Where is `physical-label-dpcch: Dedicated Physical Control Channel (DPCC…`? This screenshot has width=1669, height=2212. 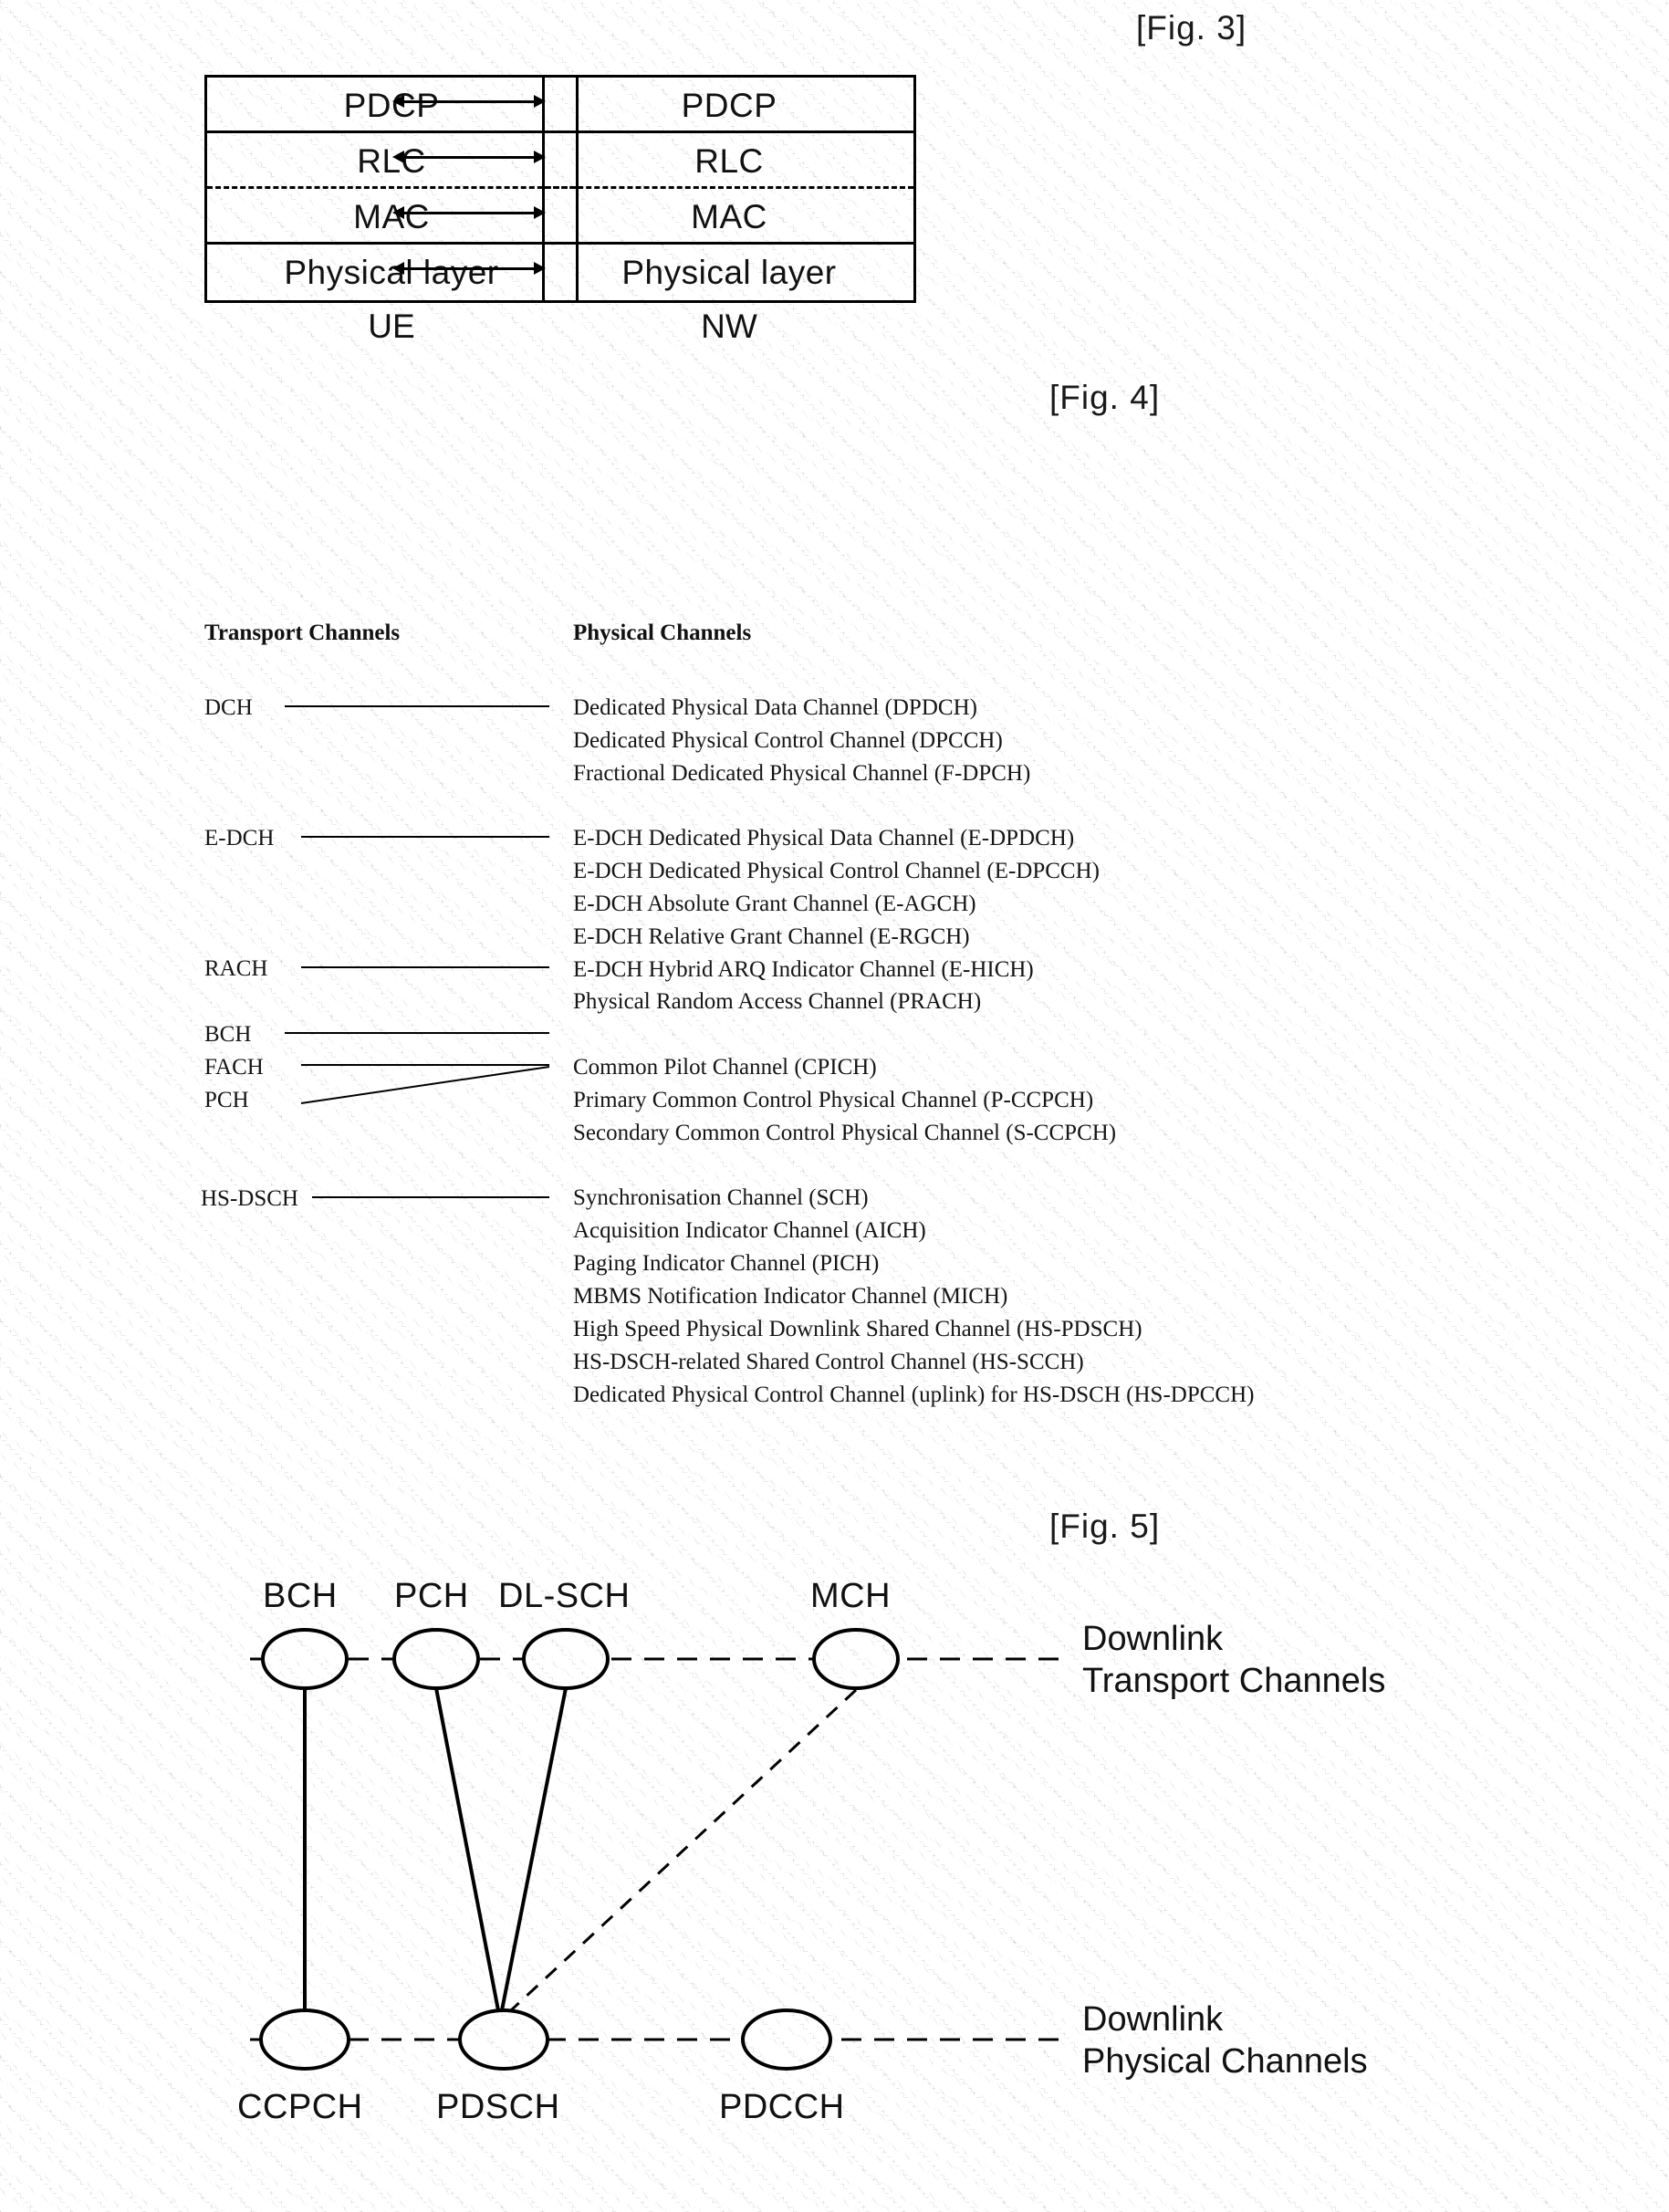
physical-label-dpcch: Dedicated Physical Control Channel (DPCC… is located at coordinates (788, 740).